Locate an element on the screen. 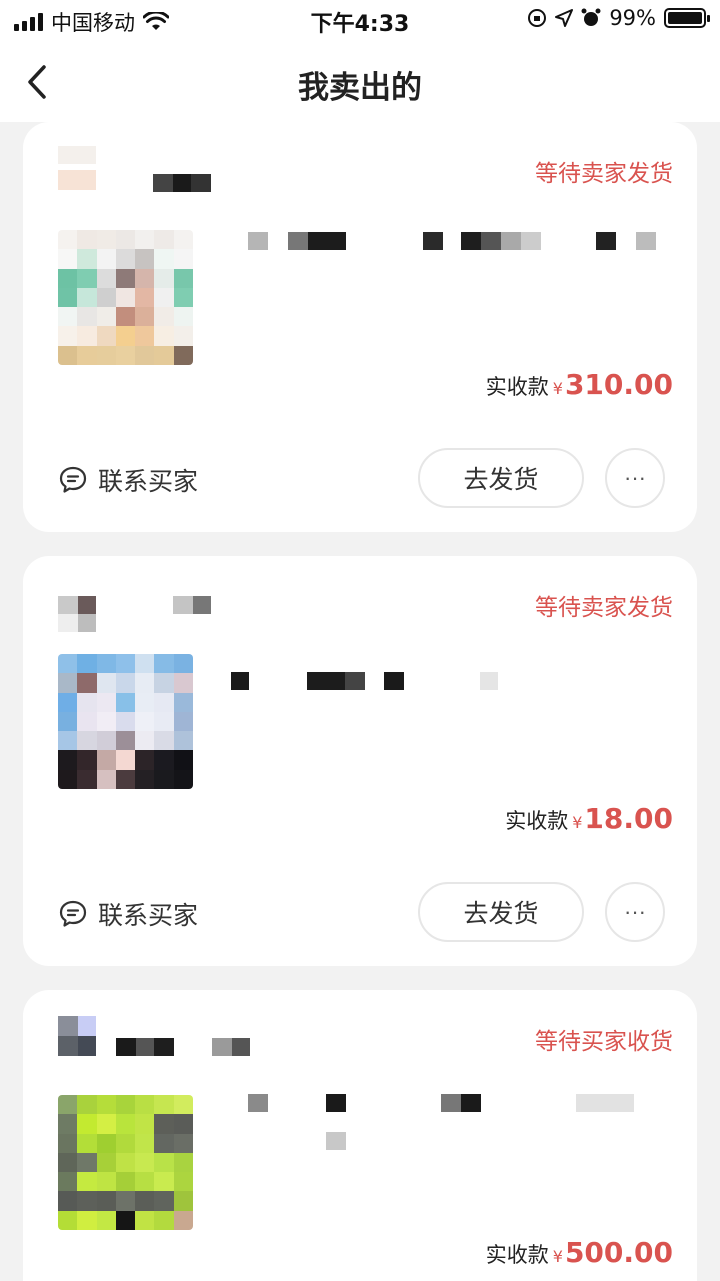 Image resolution: width=720 pixels, height=1281 pixels. status-bar: 中国移动 下午4:33 99% is located at coordinates (360, 20).